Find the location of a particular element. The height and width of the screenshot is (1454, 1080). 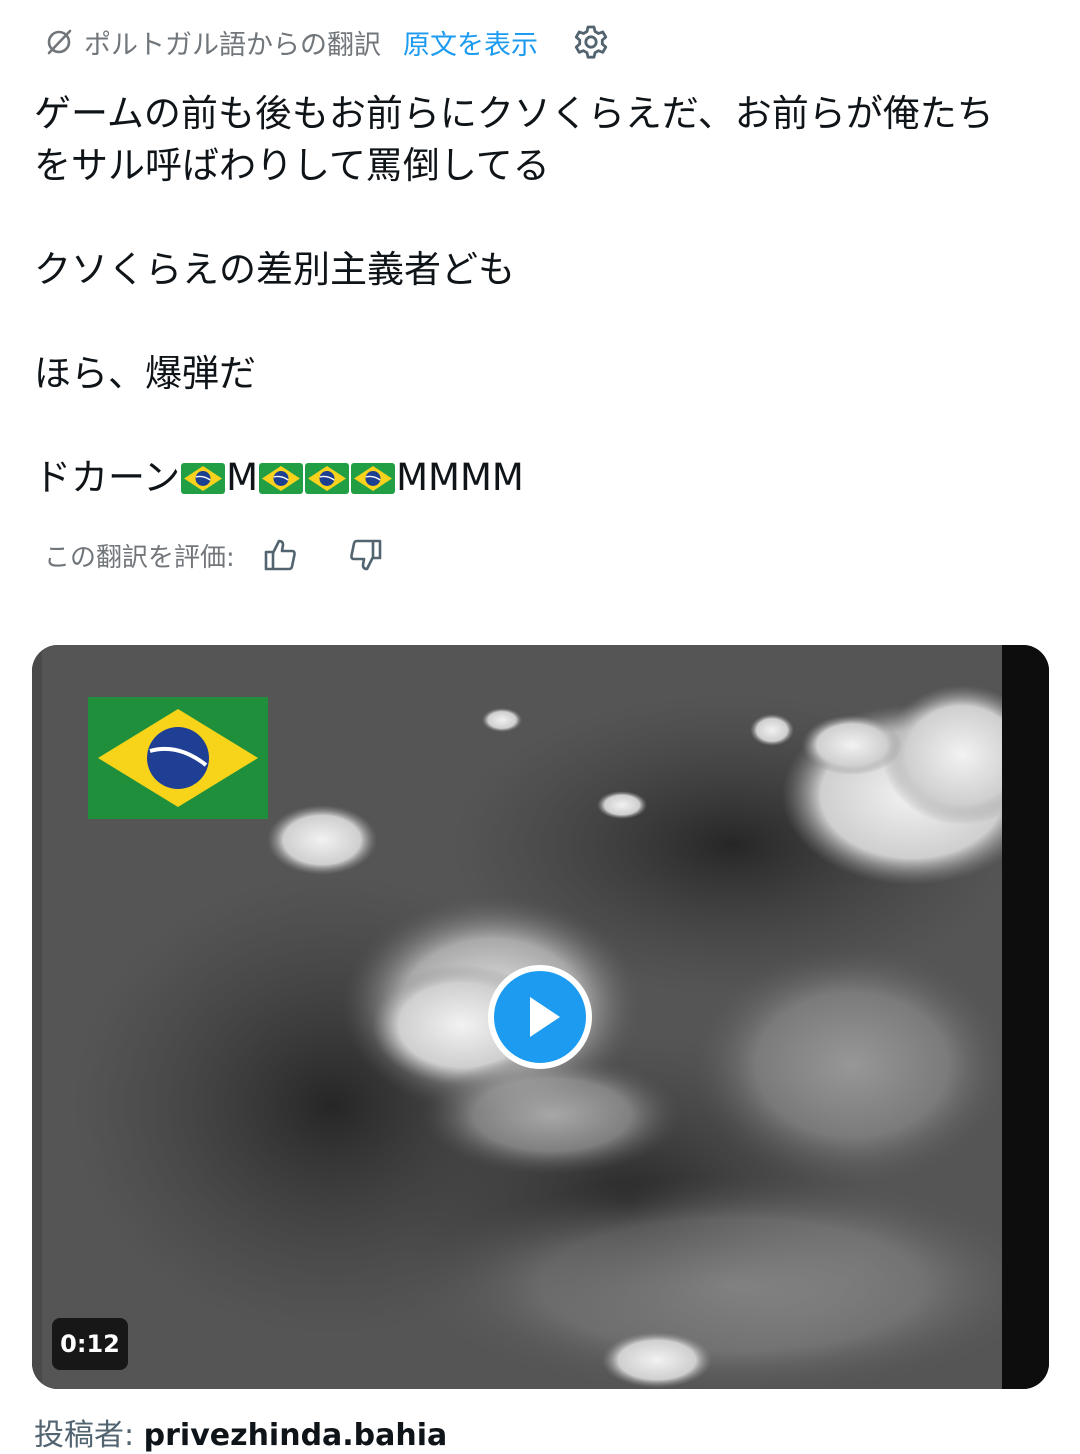

video-duration-badge: 0:12 is located at coordinates (90, 1344).